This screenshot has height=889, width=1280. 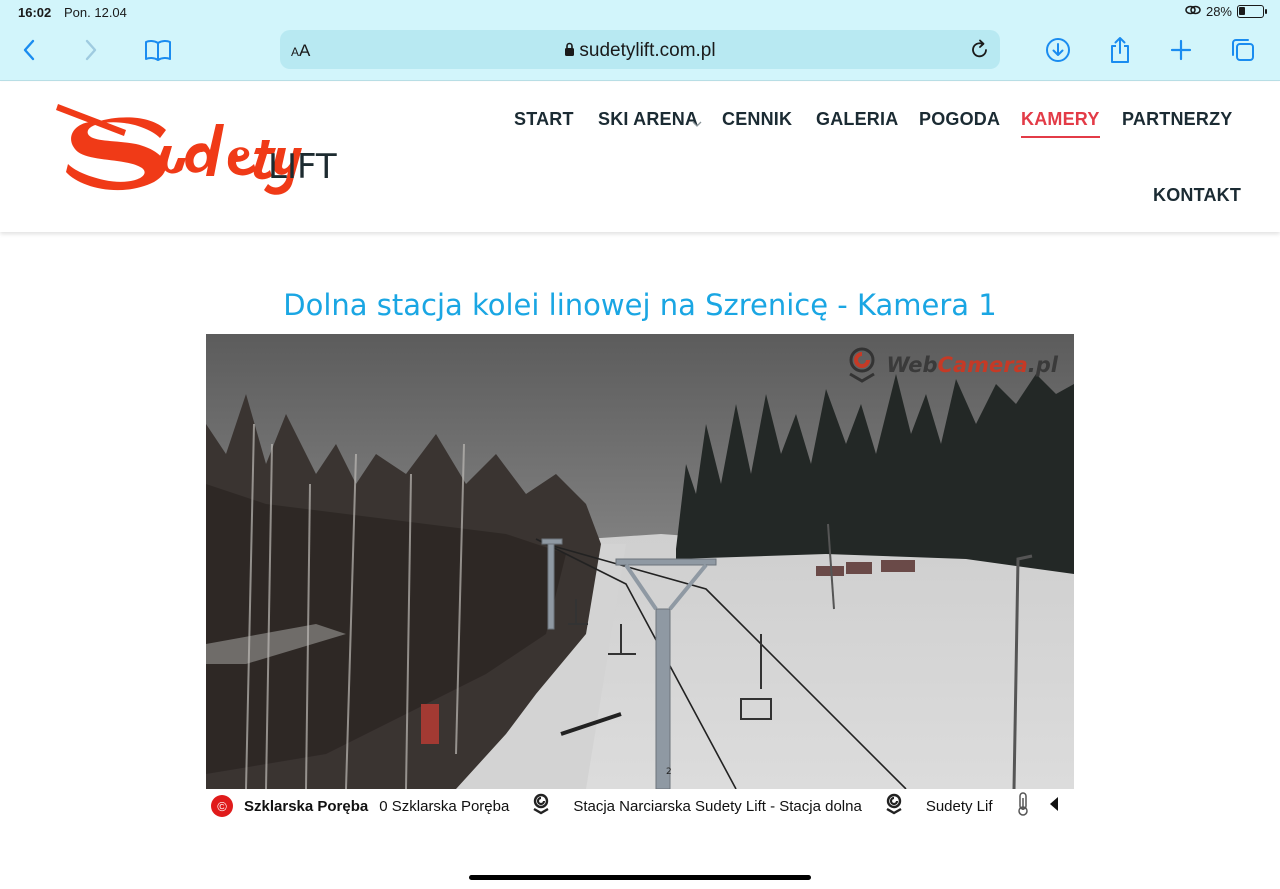 What do you see at coordinates (306, 806) in the screenshot?
I see `ticker-location: Szklarska Poręba` at bounding box center [306, 806].